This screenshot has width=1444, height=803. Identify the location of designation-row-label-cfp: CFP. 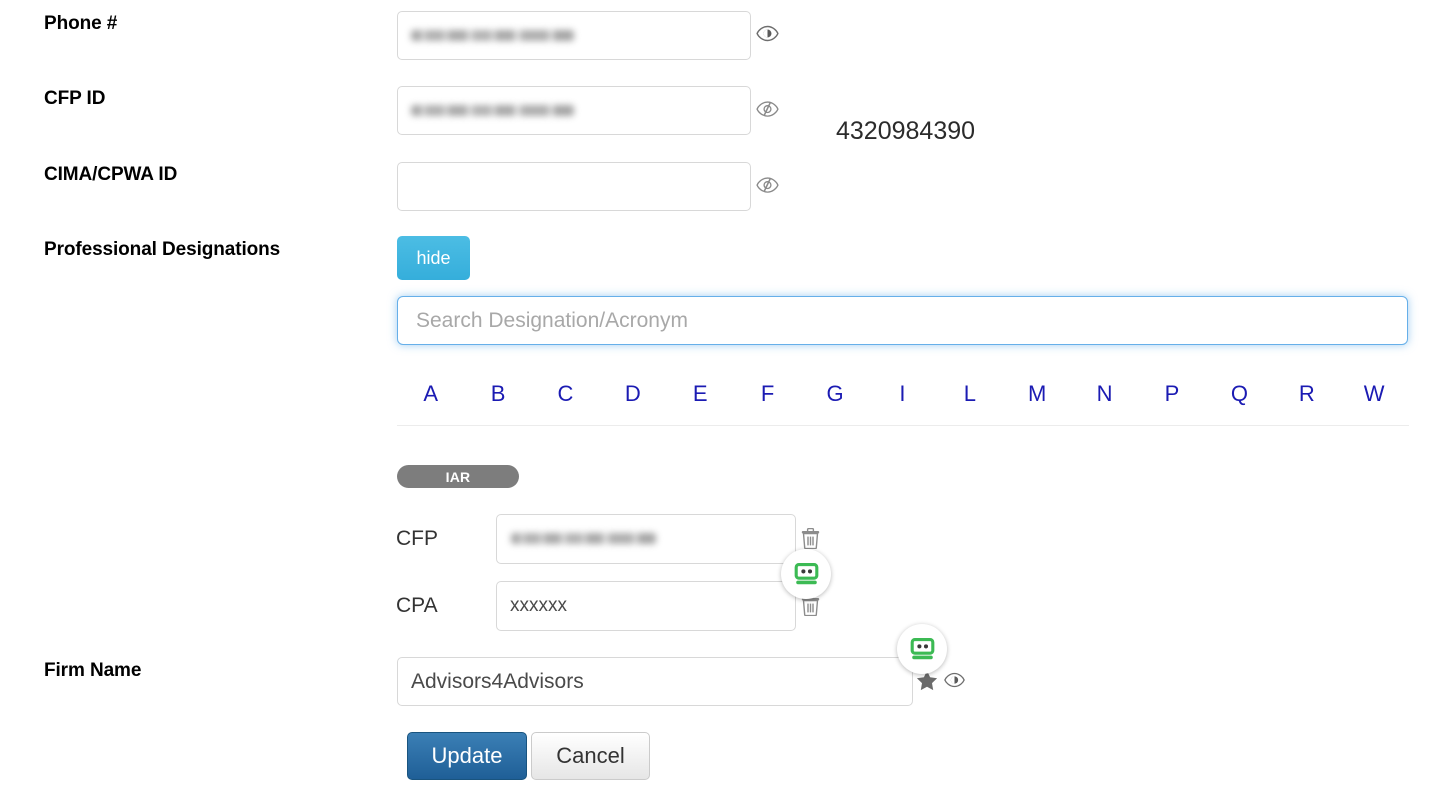
(417, 538).